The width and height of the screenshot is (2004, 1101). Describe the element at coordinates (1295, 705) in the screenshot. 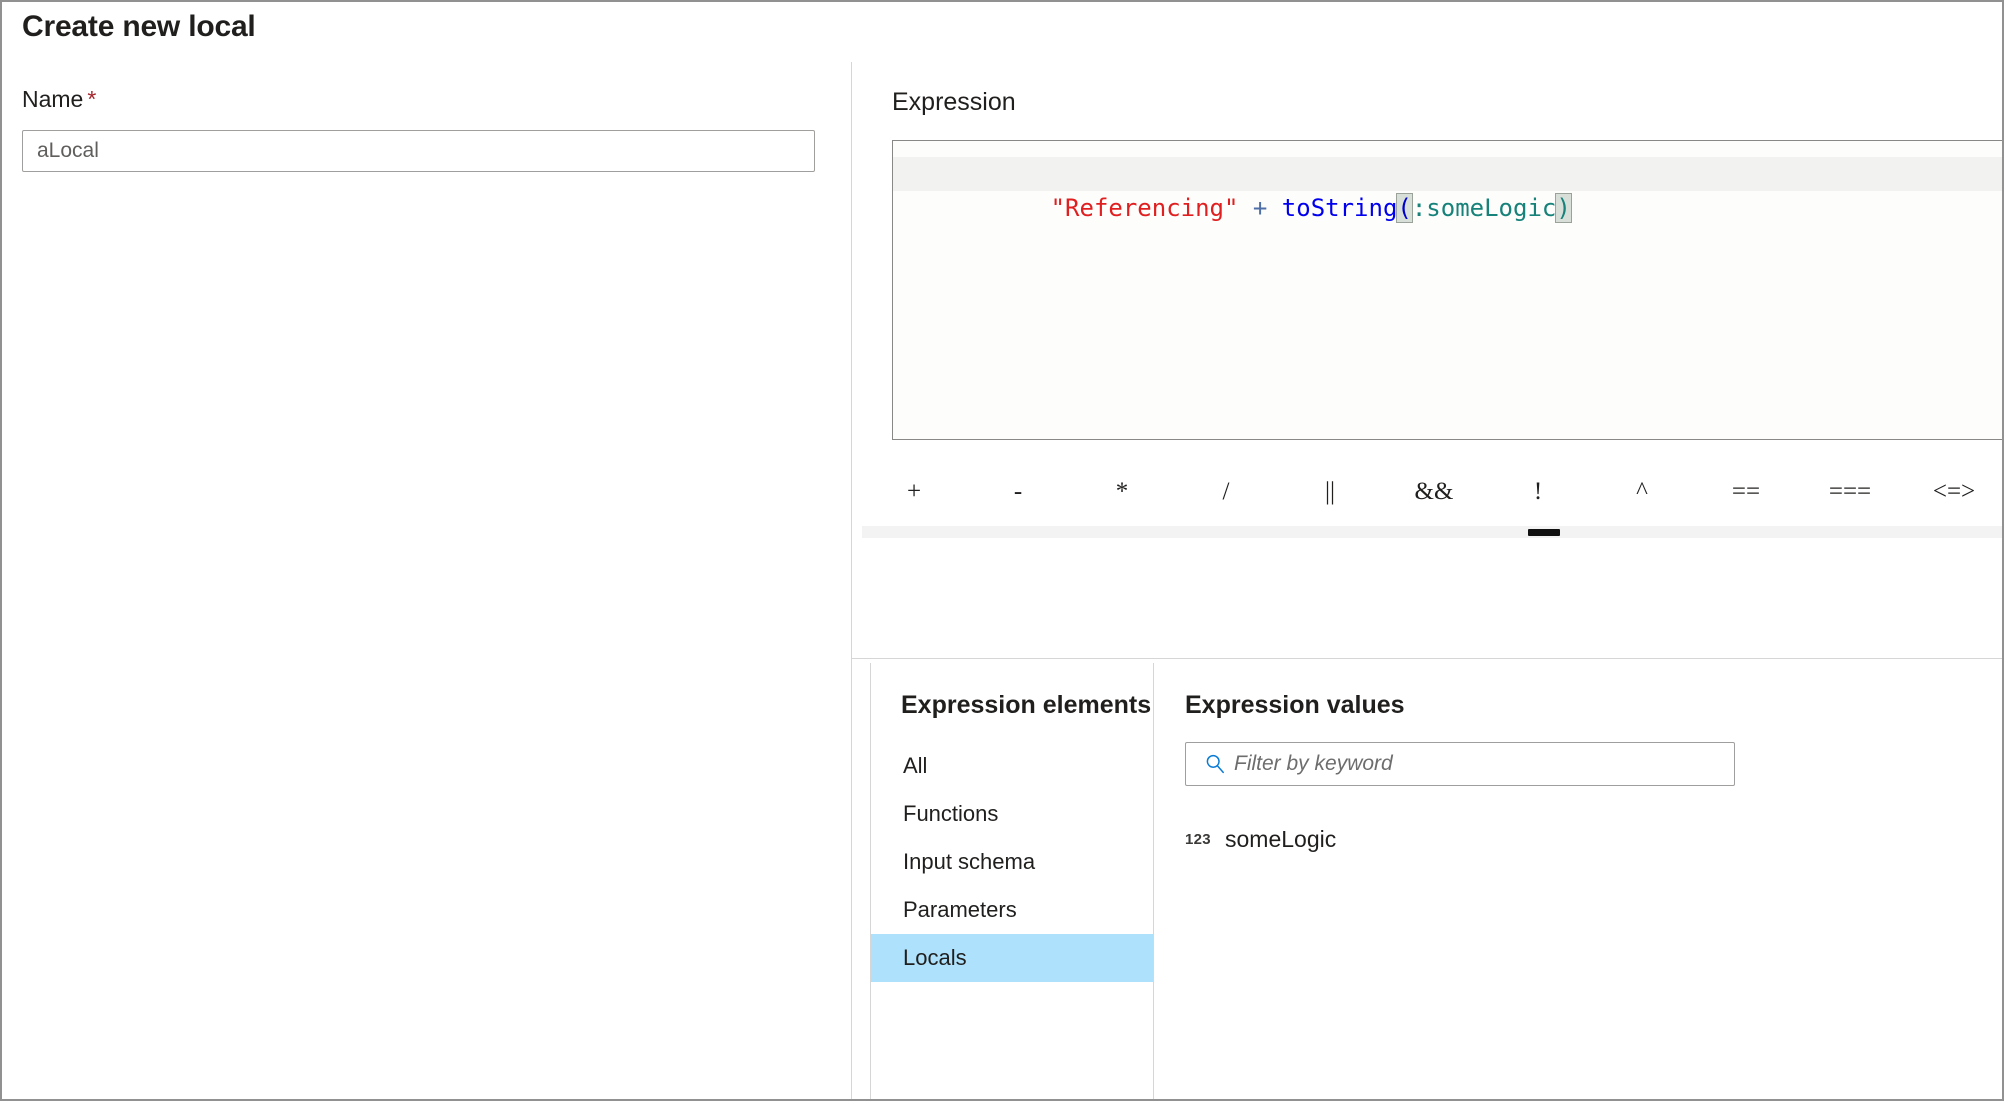

I see `expression-values-heading: Expression values` at that location.